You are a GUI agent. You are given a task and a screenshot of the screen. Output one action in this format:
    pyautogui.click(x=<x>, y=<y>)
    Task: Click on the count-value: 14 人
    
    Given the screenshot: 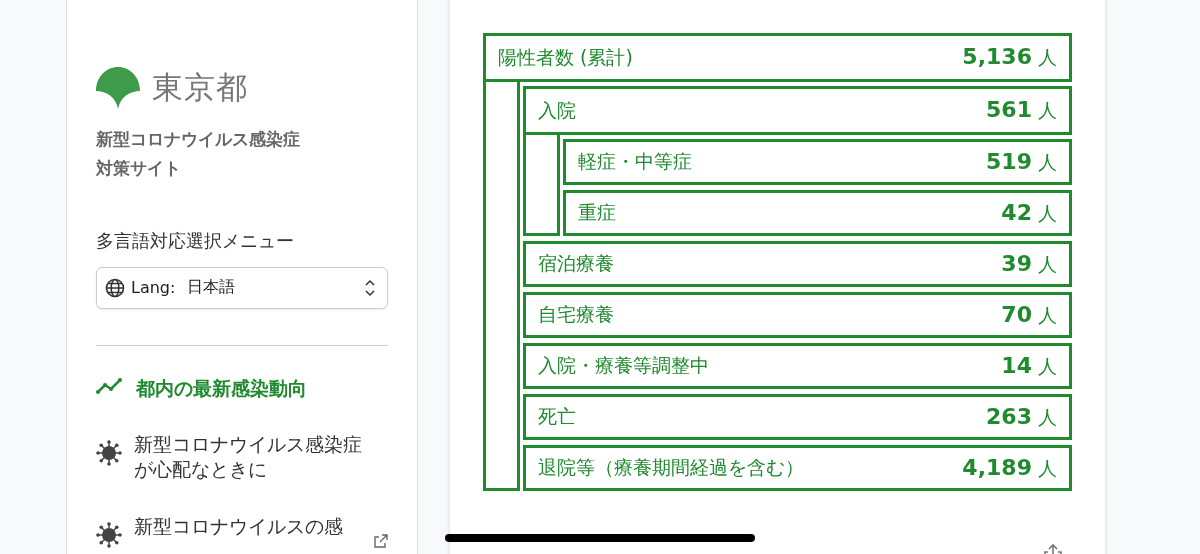 What is the action you would take?
    pyautogui.click(x=1029, y=366)
    